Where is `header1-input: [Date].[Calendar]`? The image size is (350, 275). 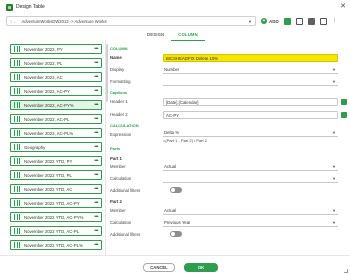 header1-input: [Date].[Calendar] is located at coordinates (250, 102).